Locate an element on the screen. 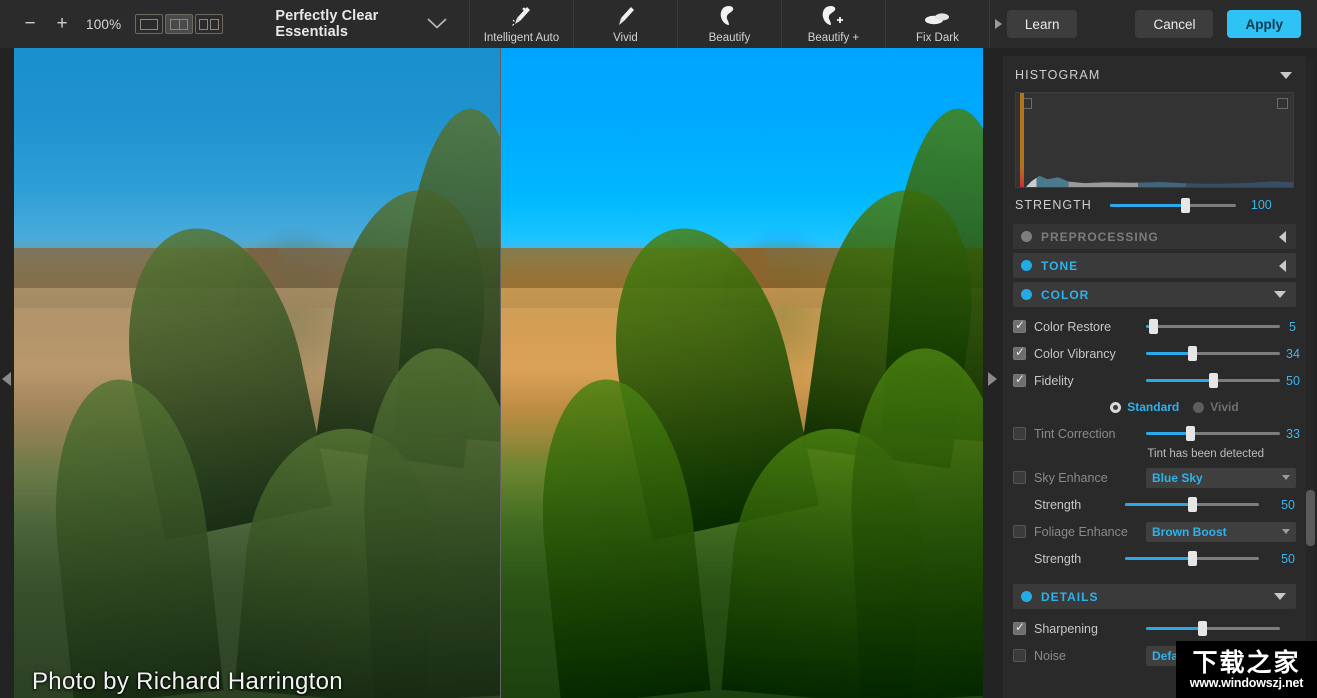 The width and height of the screenshot is (1317, 698). fidelity-value: 50 is located at coordinates (1293, 380).